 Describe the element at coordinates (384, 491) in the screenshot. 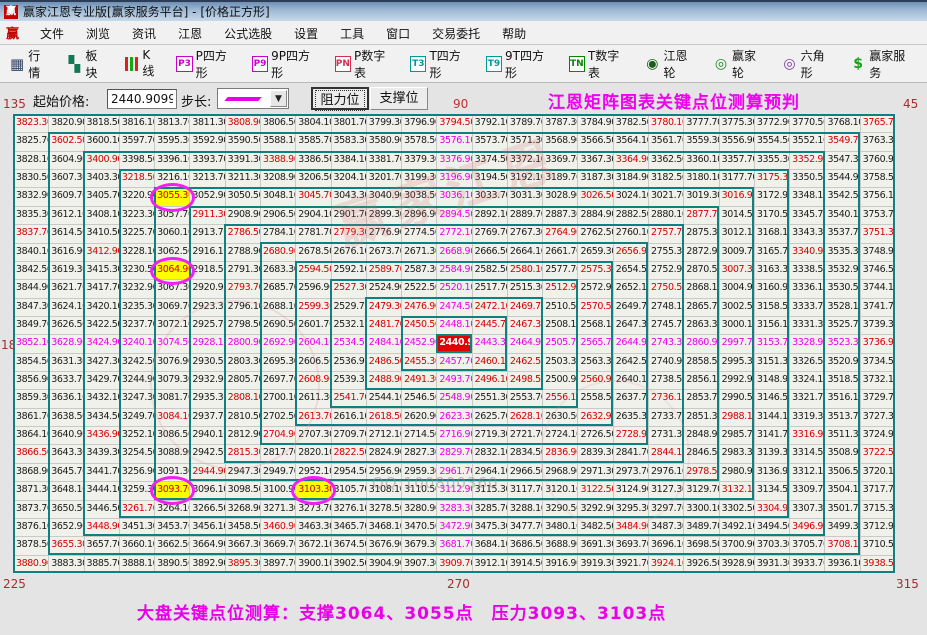

I see `grid-cell: 3108.10` at that location.